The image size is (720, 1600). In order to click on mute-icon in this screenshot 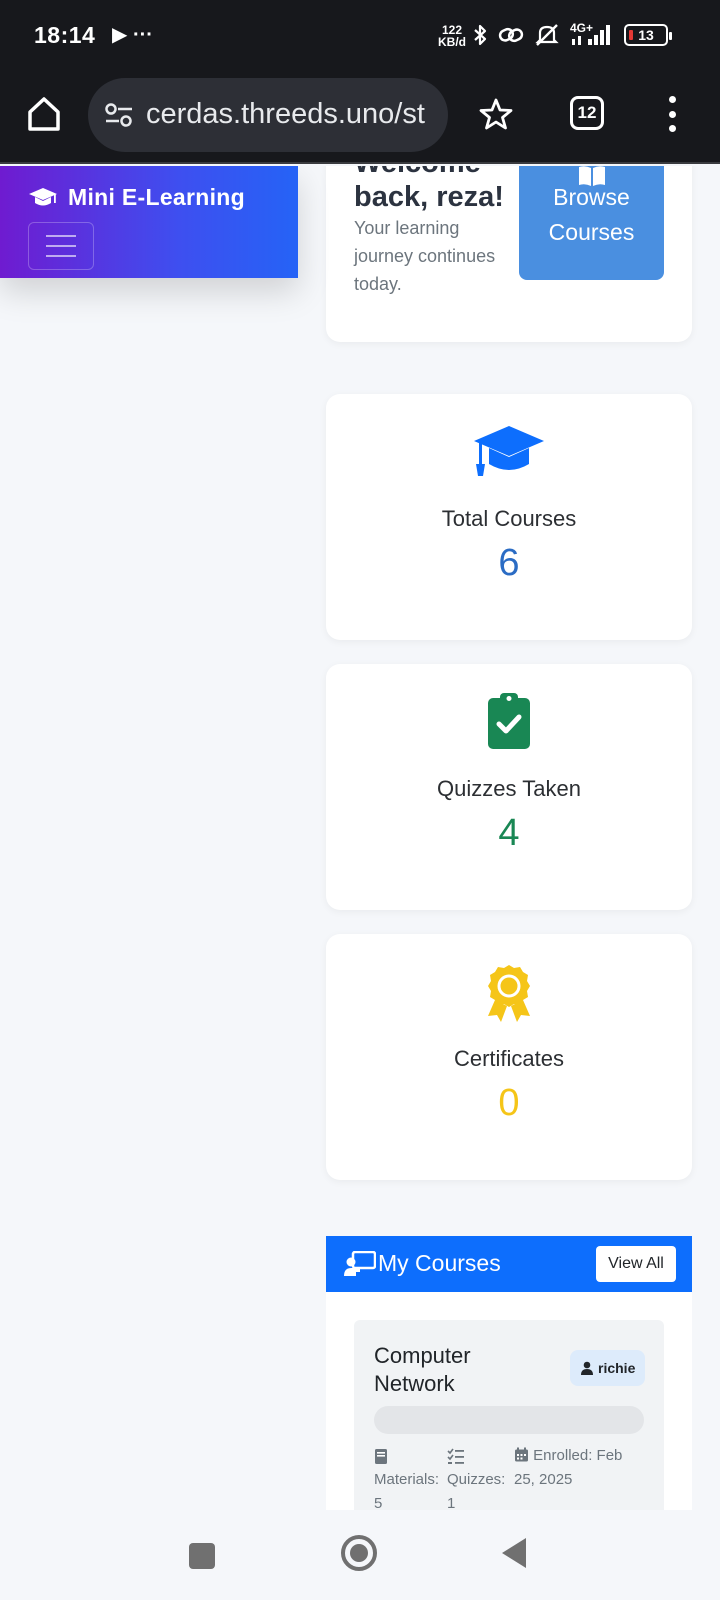, I will do `click(547, 35)`.